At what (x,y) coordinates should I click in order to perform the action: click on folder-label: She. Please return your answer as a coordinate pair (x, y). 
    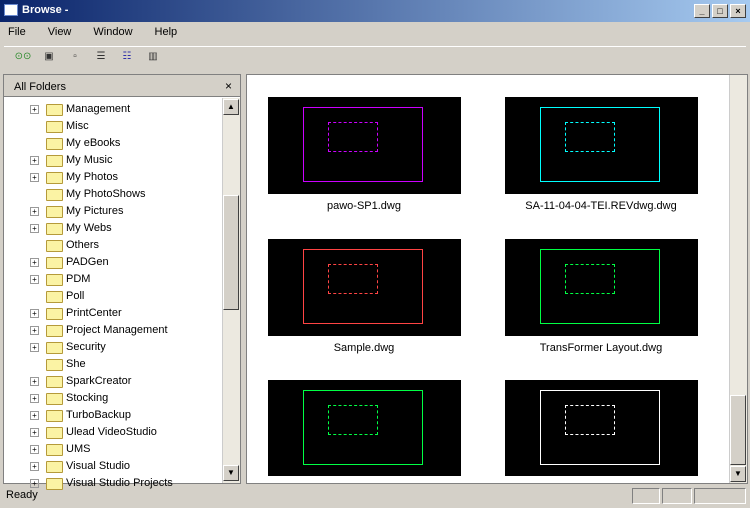
    Looking at the image, I should click on (76, 364).